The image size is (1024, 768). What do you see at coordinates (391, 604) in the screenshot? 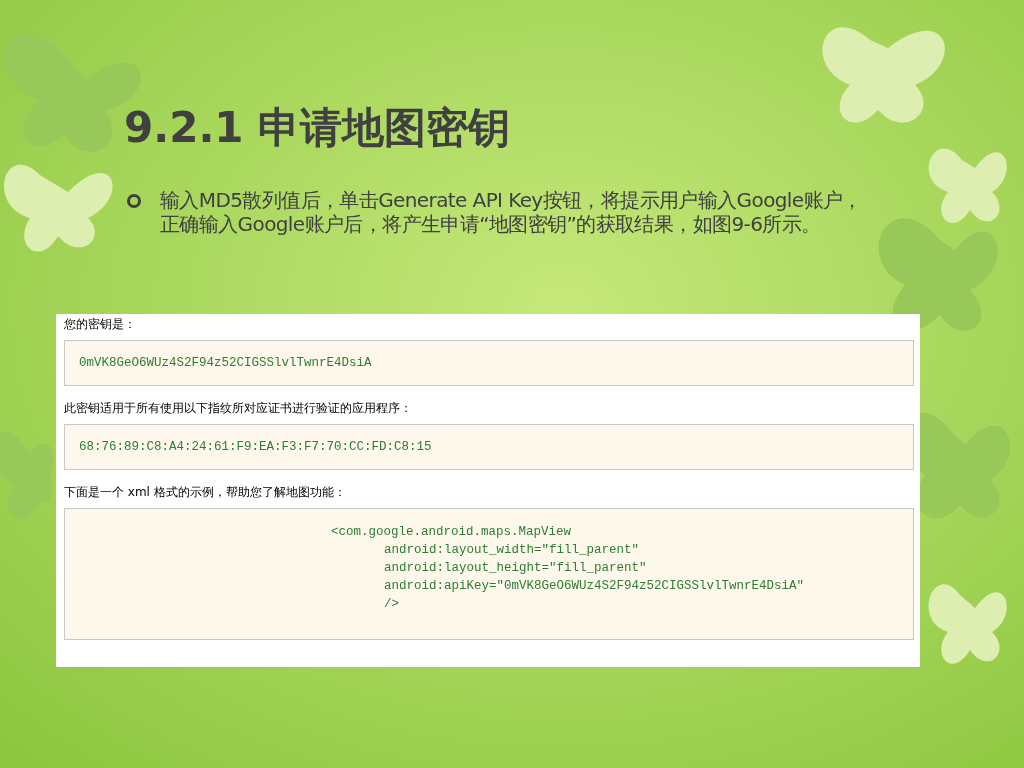
I see `code-line: />` at bounding box center [391, 604].